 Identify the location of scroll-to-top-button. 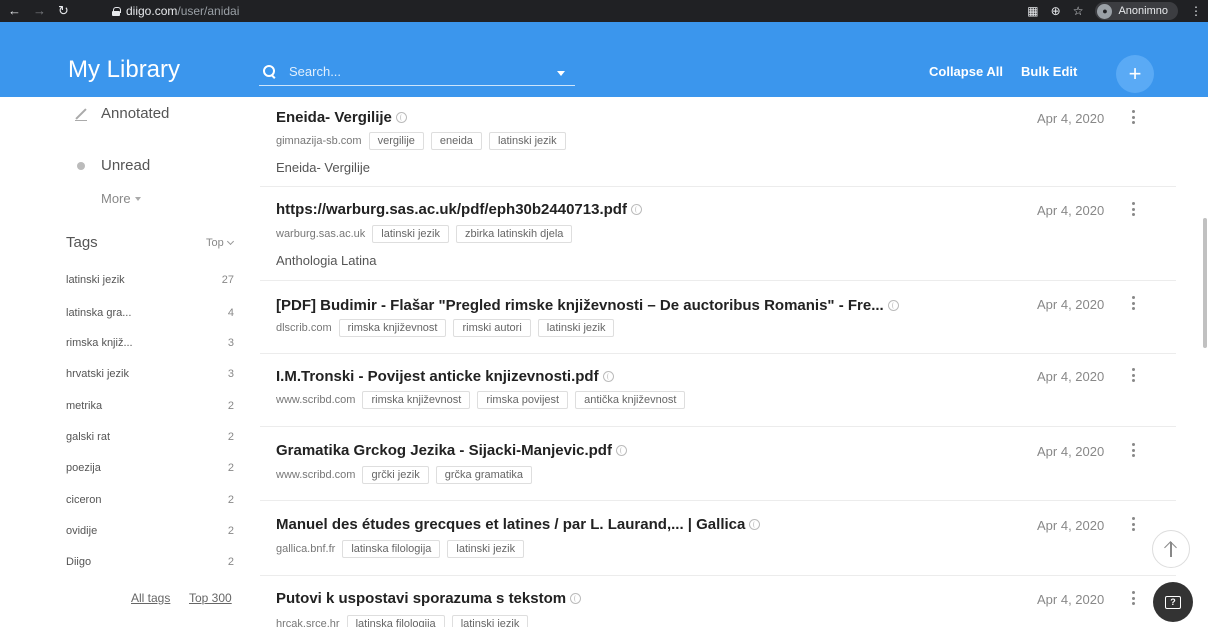
(1171, 549).